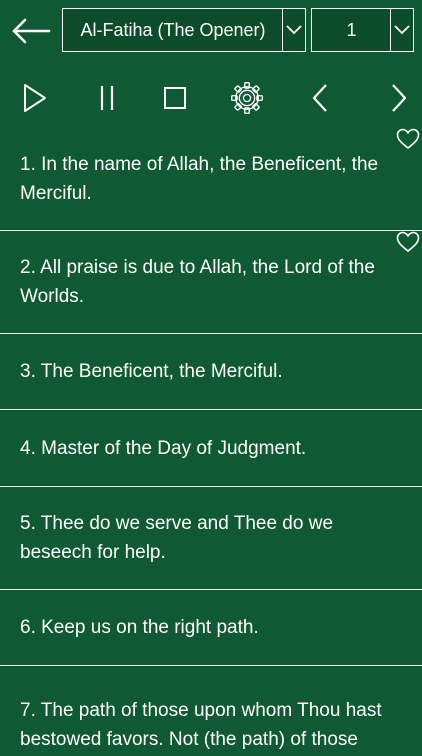  I want to click on verse-item: 3. The Beneficent, the Merciful., so click(211, 372).